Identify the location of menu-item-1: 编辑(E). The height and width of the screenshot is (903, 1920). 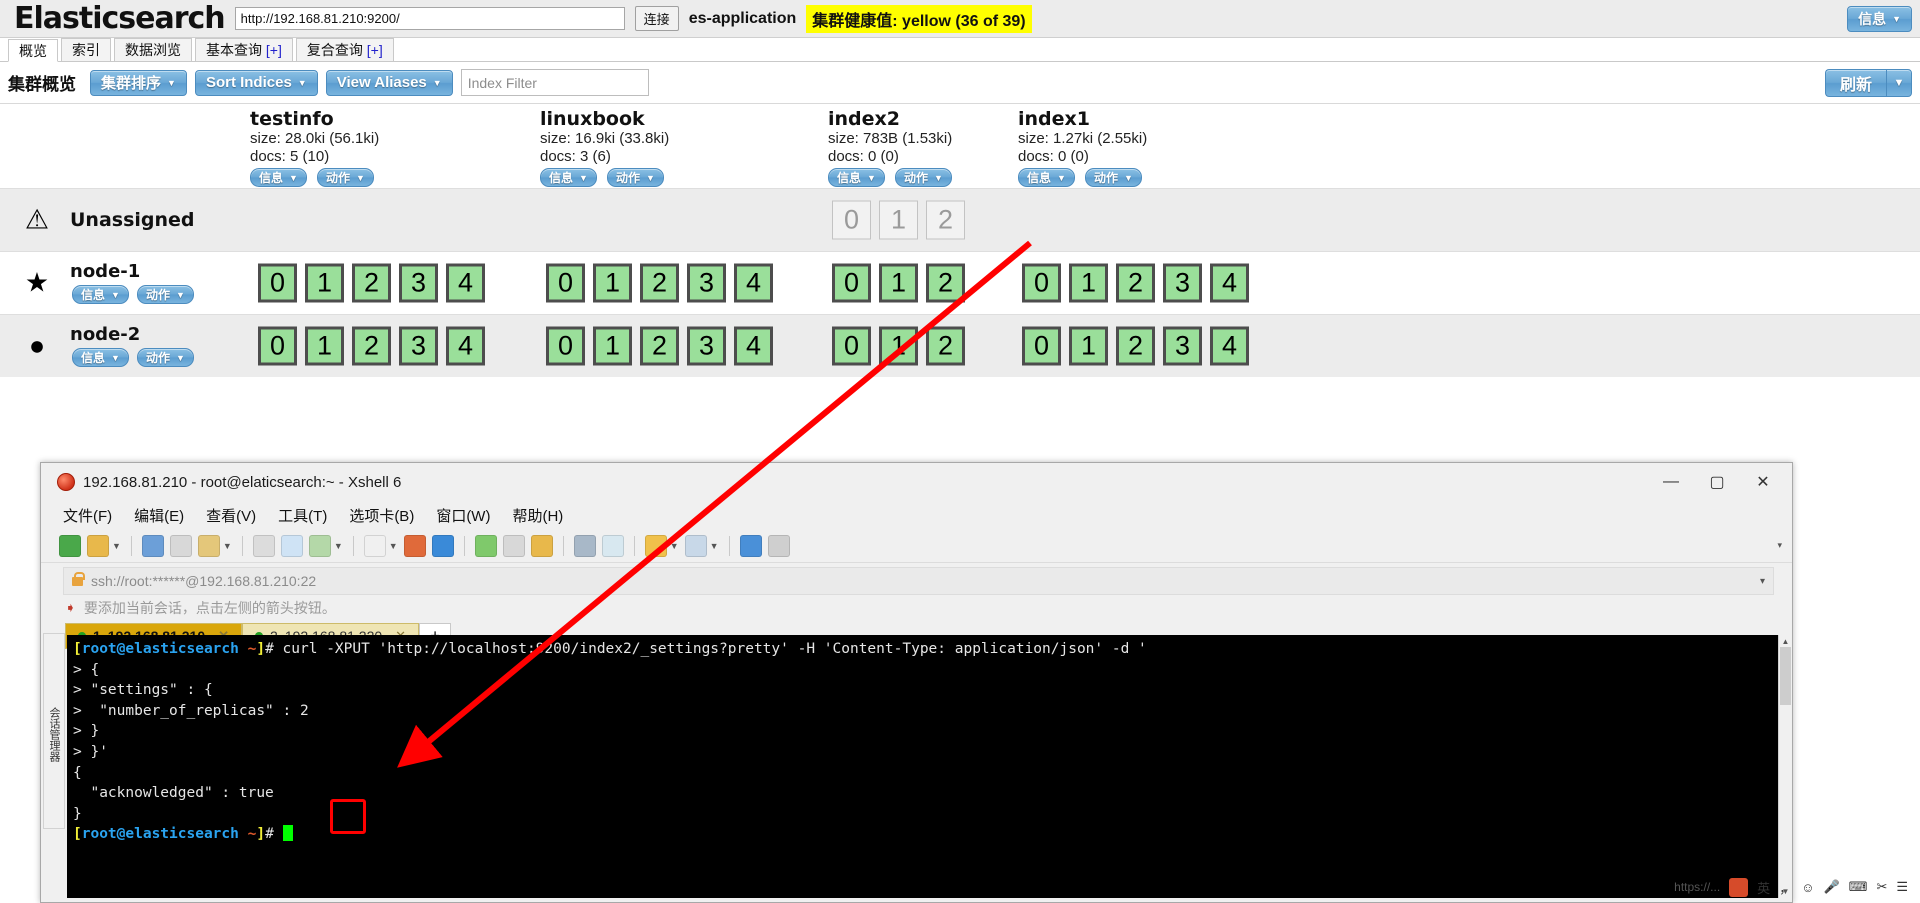
(159, 515).